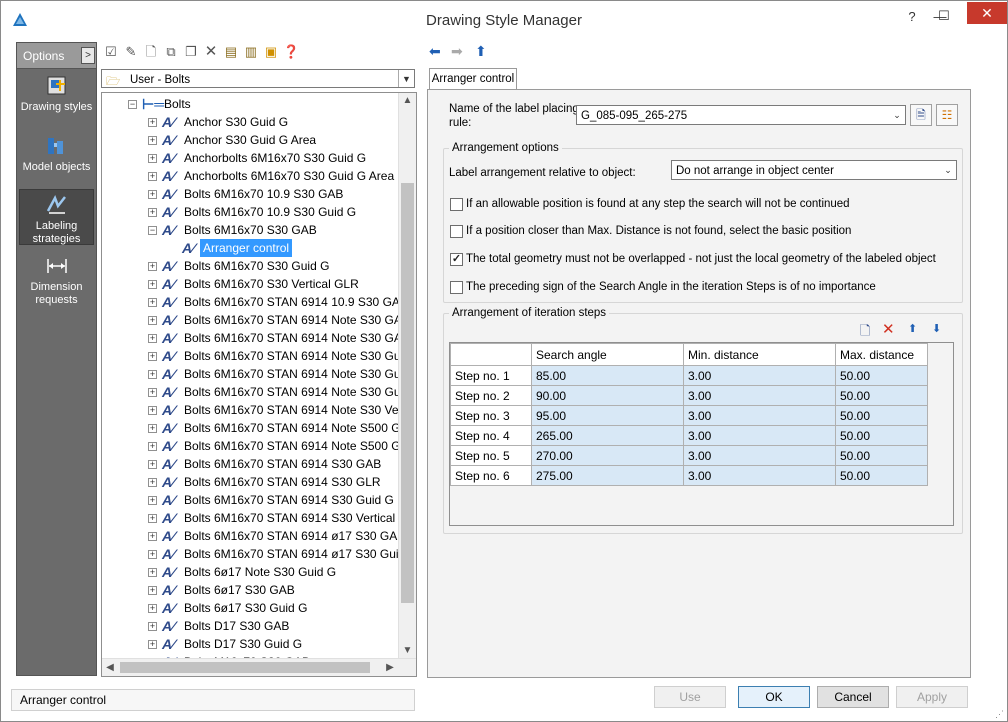 The image size is (1008, 722). Describe the element at coordinates (250, 266) in the screenshot. I see `tree-item: + A⁄ Bolts 6M16x70 S30 Guid G` at that location.